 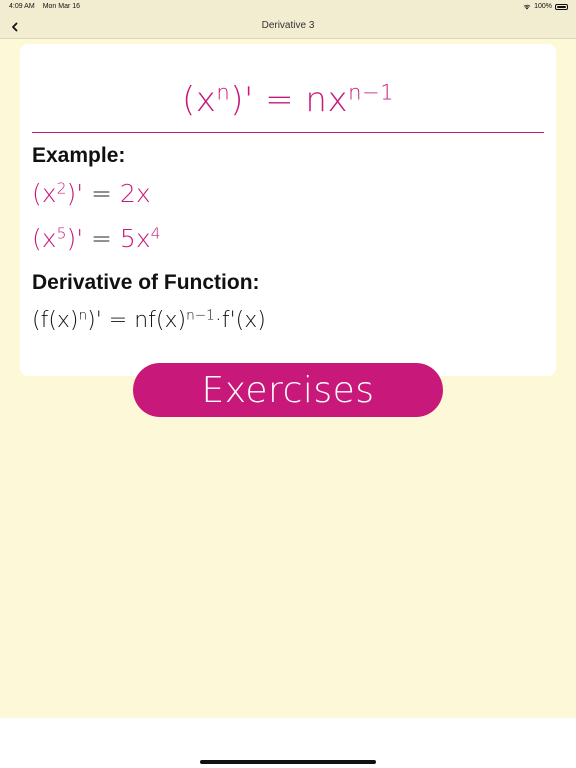 What do you see at coordinates (371, 92) in the screenshot?
I see `formula-result-exponent: n−1` at bounding box center [371, 92].